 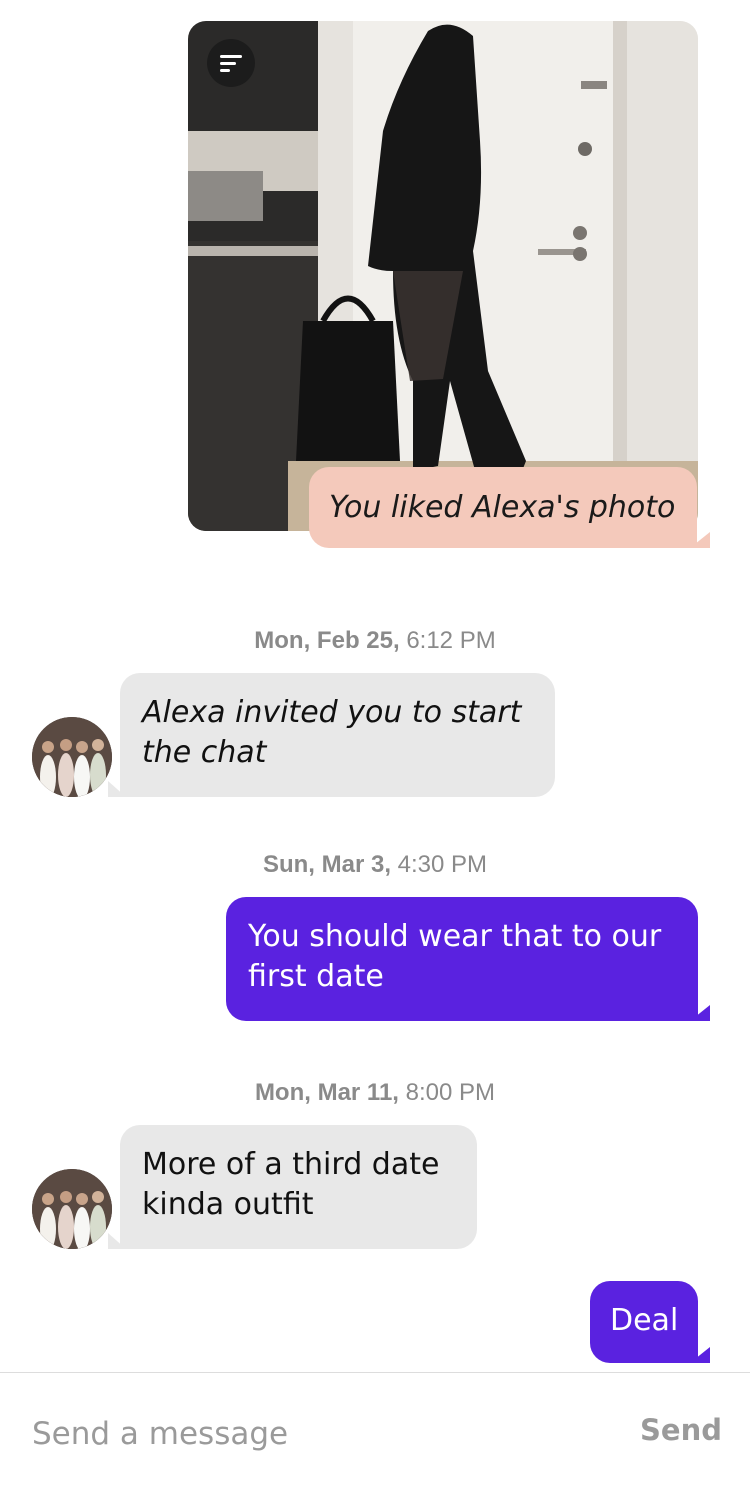 What do you see at coordinates (462, 959) in the screenshot?
I see `outgoing-message: You should wear that to our first date` at bounding box center [462, 959].